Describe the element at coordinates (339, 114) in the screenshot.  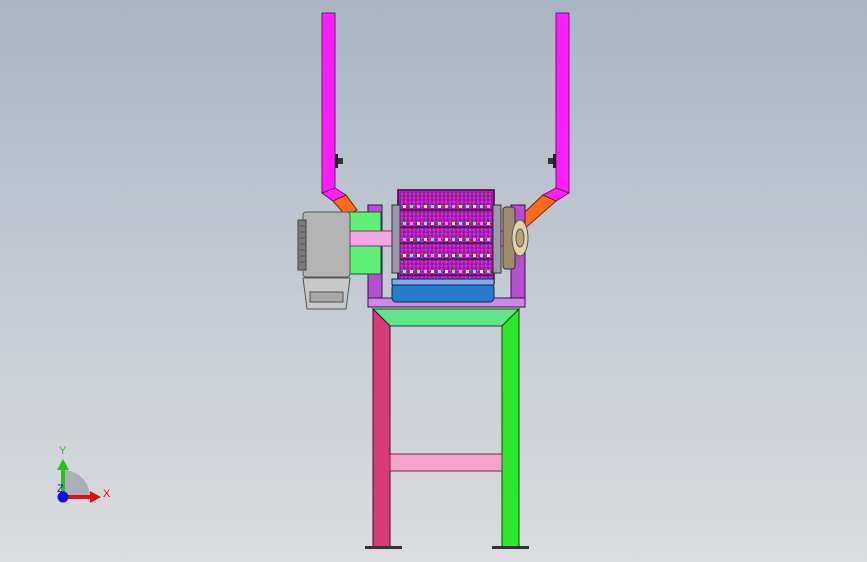
I see `left-feed-chute` at that location.